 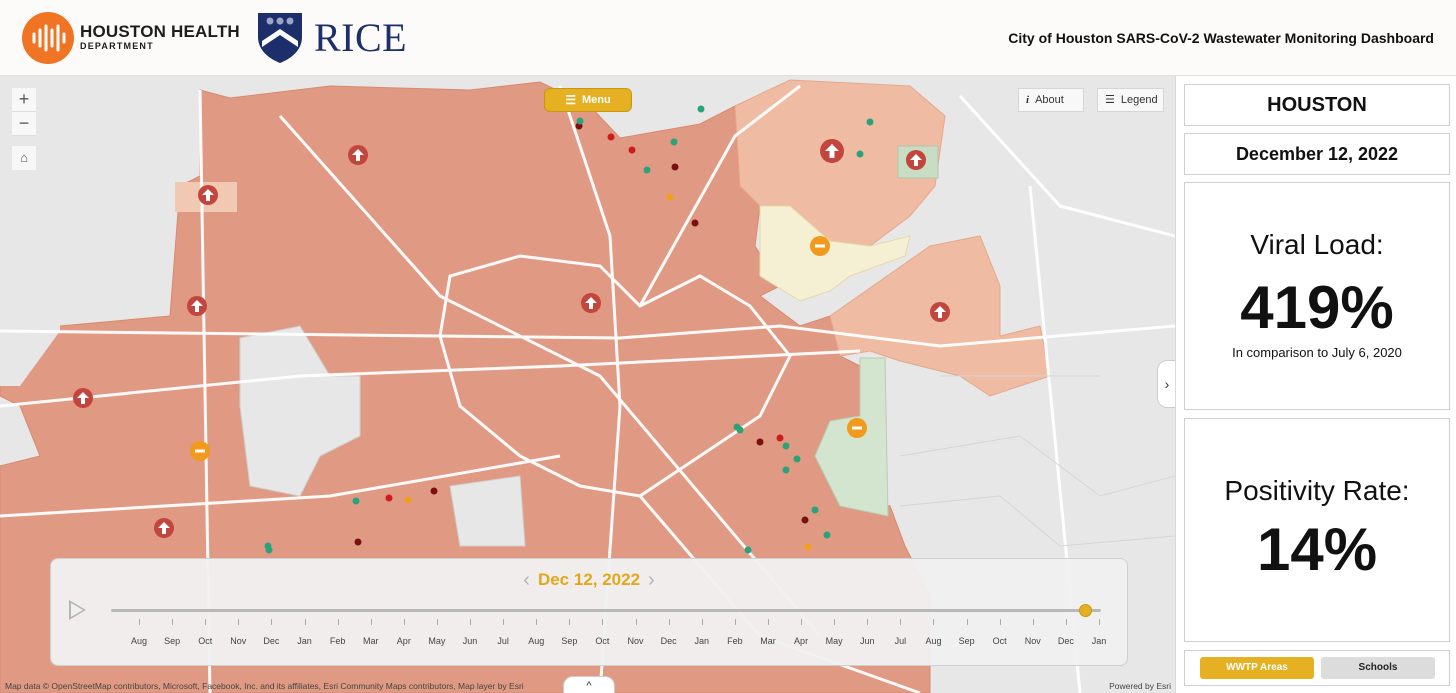 I want to click on viral-load-label: Viral Load:, so click(x=1317, y=244).